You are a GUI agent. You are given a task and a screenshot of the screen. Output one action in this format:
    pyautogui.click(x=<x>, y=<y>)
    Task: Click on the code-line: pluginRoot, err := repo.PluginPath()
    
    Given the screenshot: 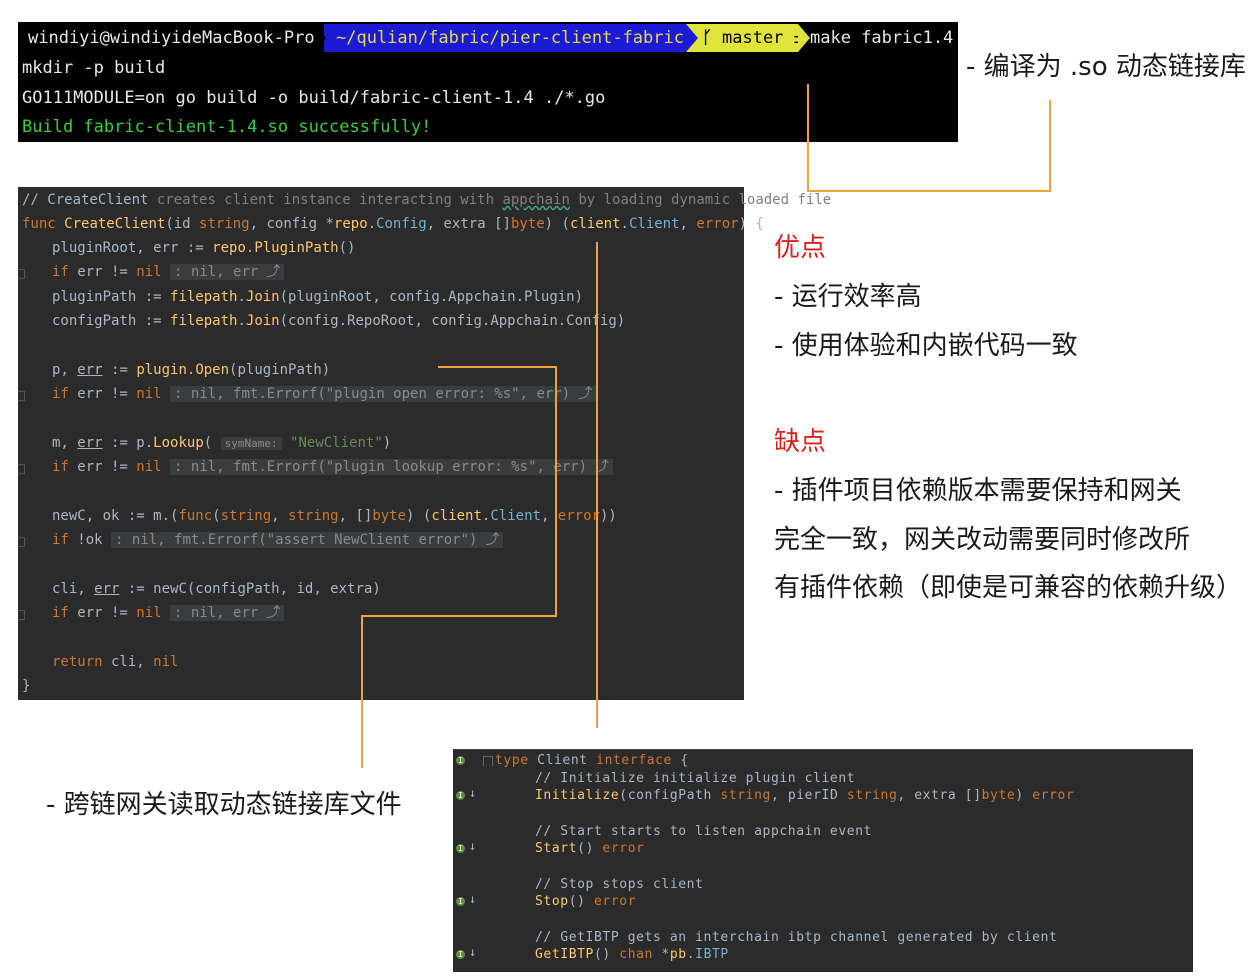 What is the action you would take?
    pyautogui.click(x=204, y=248)
    